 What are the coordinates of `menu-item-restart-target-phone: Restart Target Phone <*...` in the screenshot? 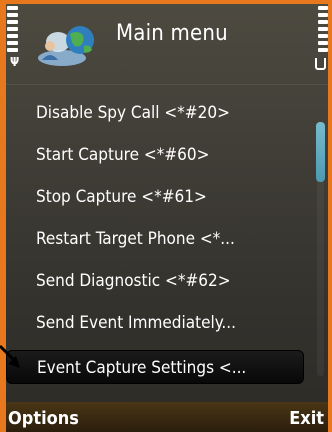 It's located at (155, 239).